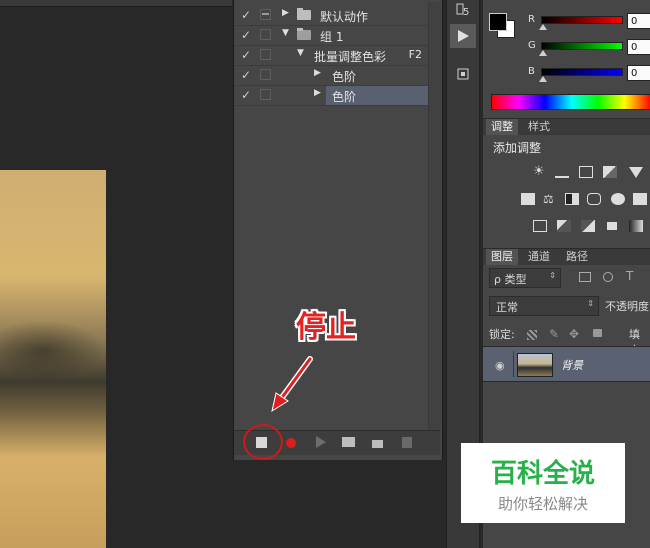 The image size is (650, 548). Describe the element at coordinates (554, 334) in the screenshot. I see `lock-brush-icon: ✎` at that location.